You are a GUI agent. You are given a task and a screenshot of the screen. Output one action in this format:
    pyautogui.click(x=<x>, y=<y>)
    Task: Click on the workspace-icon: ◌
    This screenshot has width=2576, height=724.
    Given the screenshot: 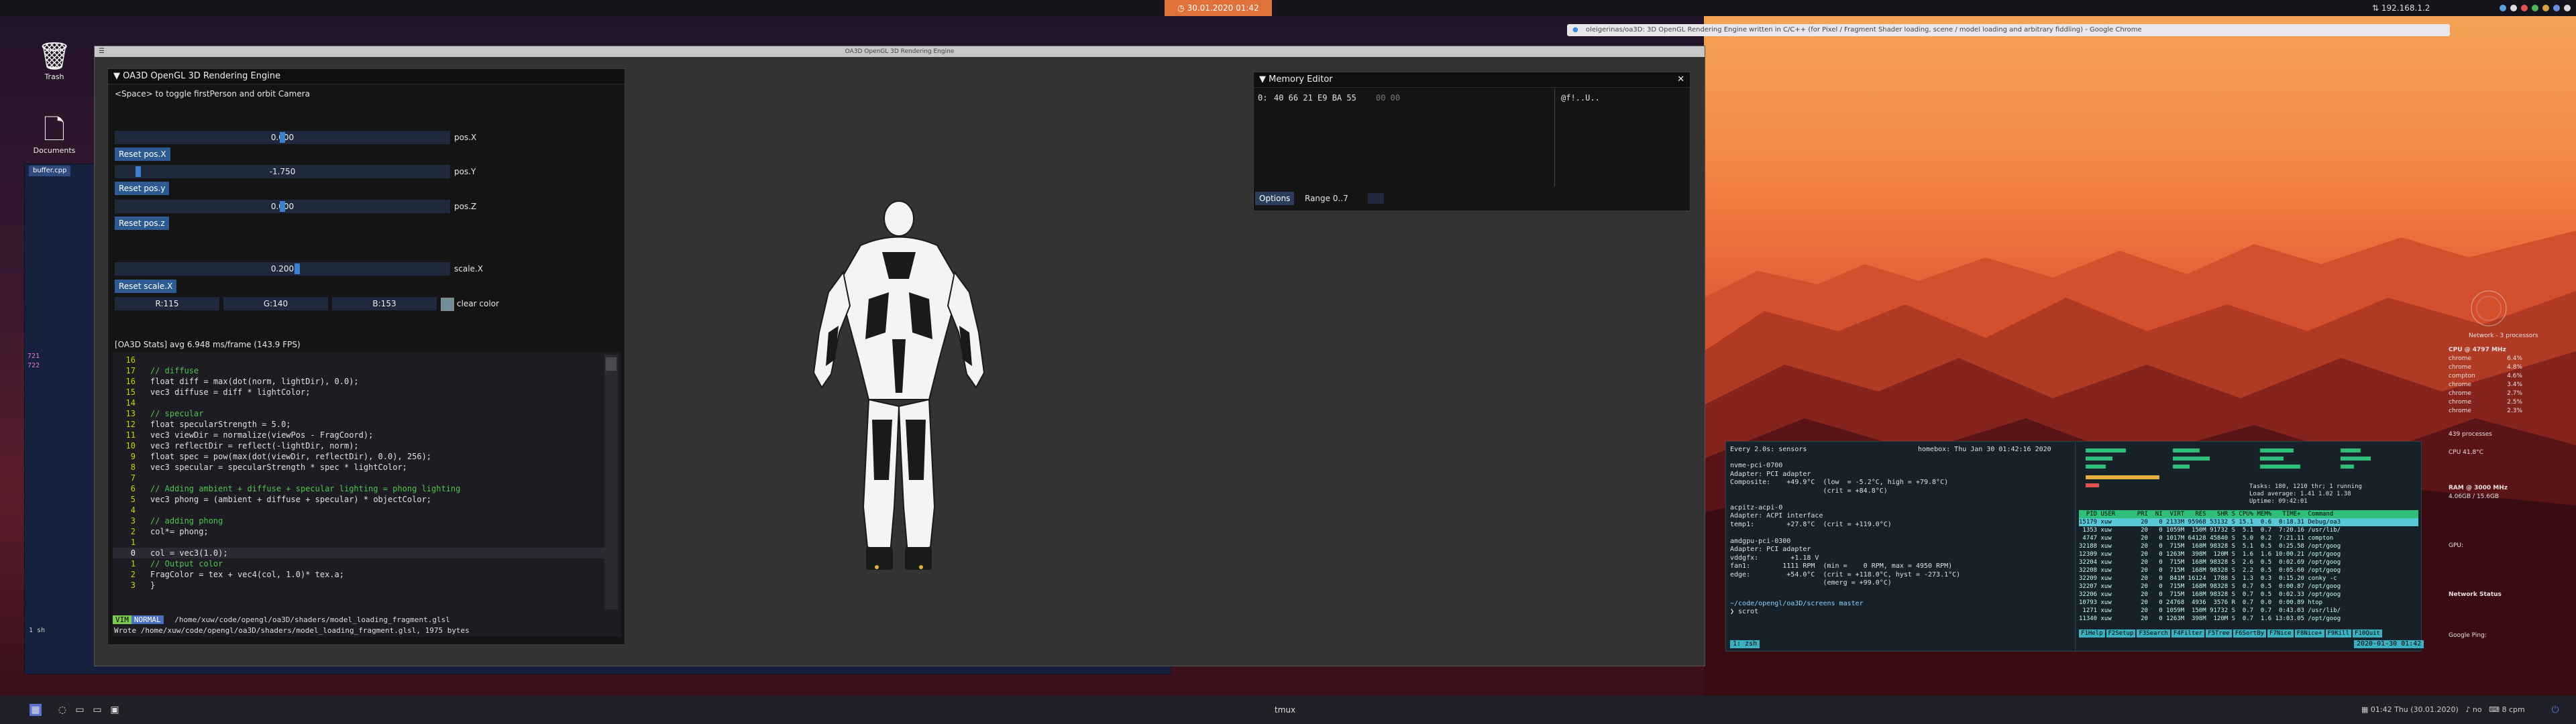 What is the action you would take?
    pyautogui.click(x=62, y=710)
    